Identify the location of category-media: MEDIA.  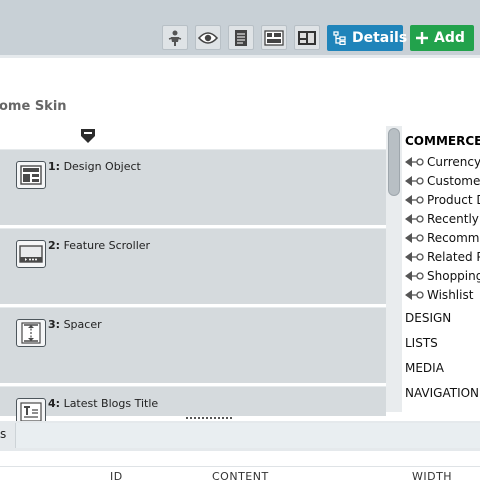
(424, 368).